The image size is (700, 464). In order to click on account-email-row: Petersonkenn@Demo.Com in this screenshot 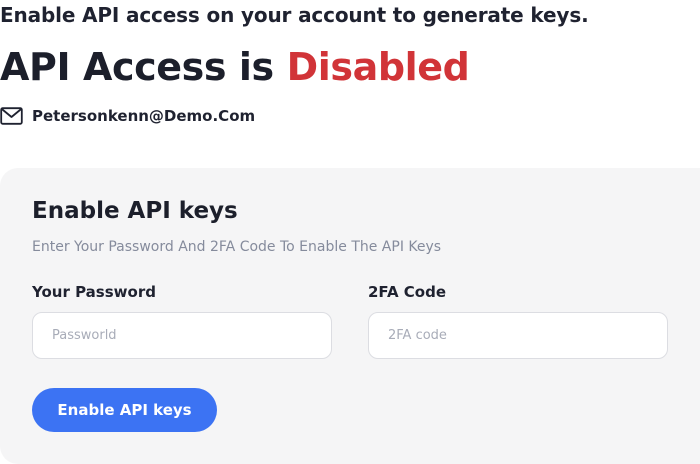, I will do `click(127, 116)`.